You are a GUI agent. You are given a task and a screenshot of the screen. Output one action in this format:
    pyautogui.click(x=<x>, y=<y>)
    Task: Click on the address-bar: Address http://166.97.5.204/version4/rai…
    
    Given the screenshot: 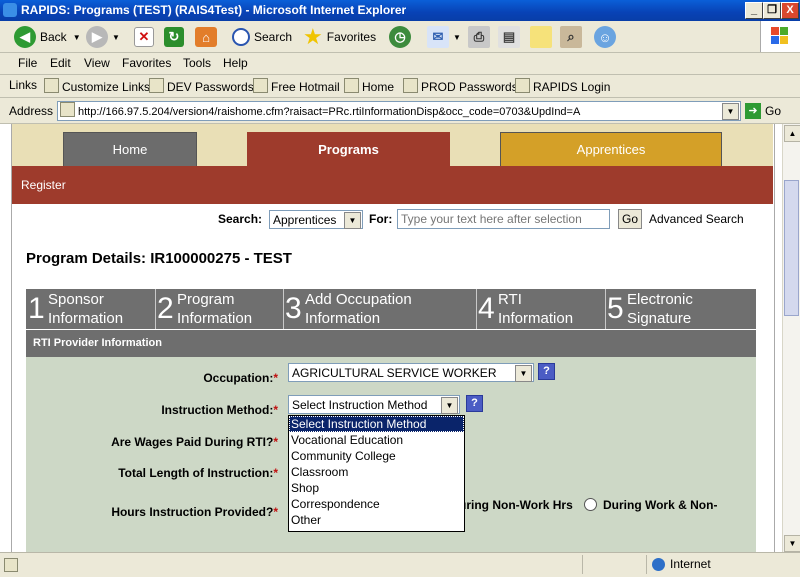 What is the action you would take?
    pyautogui.click(x=400, y=111)
    